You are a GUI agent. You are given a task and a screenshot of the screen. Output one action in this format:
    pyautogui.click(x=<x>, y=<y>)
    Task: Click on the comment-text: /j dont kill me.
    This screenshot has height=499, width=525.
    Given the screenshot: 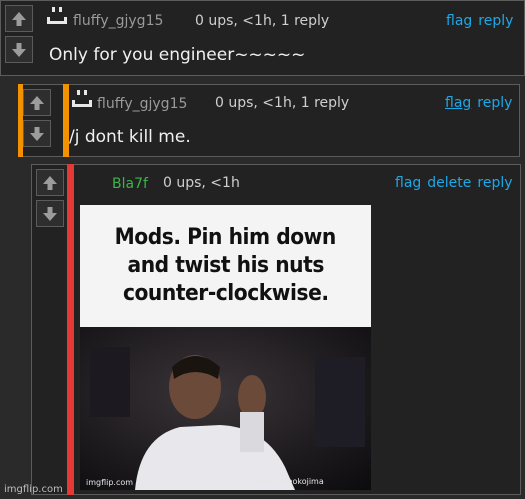 What is the action you would take?
    pyautogui.click(x=130, y=137)
    